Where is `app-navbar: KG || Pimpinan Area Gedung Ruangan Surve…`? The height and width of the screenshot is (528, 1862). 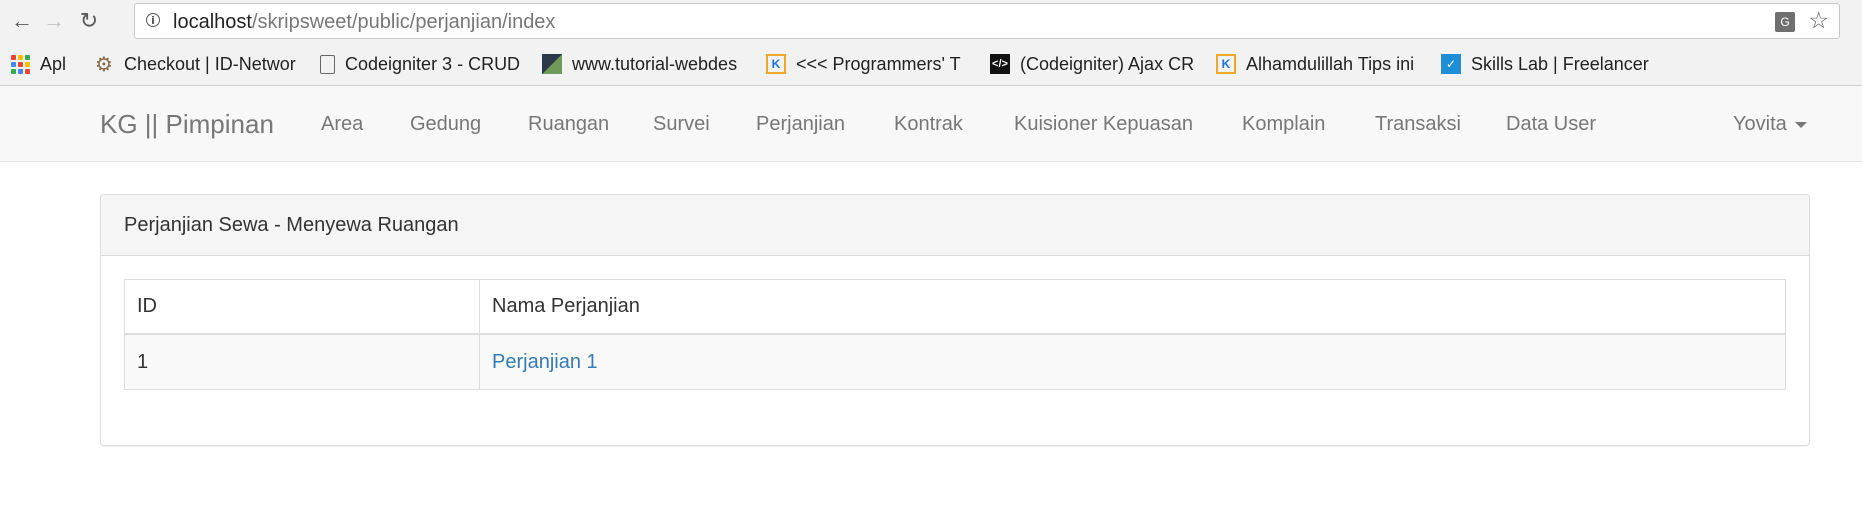 app-navbar: KG || Pimpinan Area Gedung Ruangan Surve… is located at coordinates (931, 124).